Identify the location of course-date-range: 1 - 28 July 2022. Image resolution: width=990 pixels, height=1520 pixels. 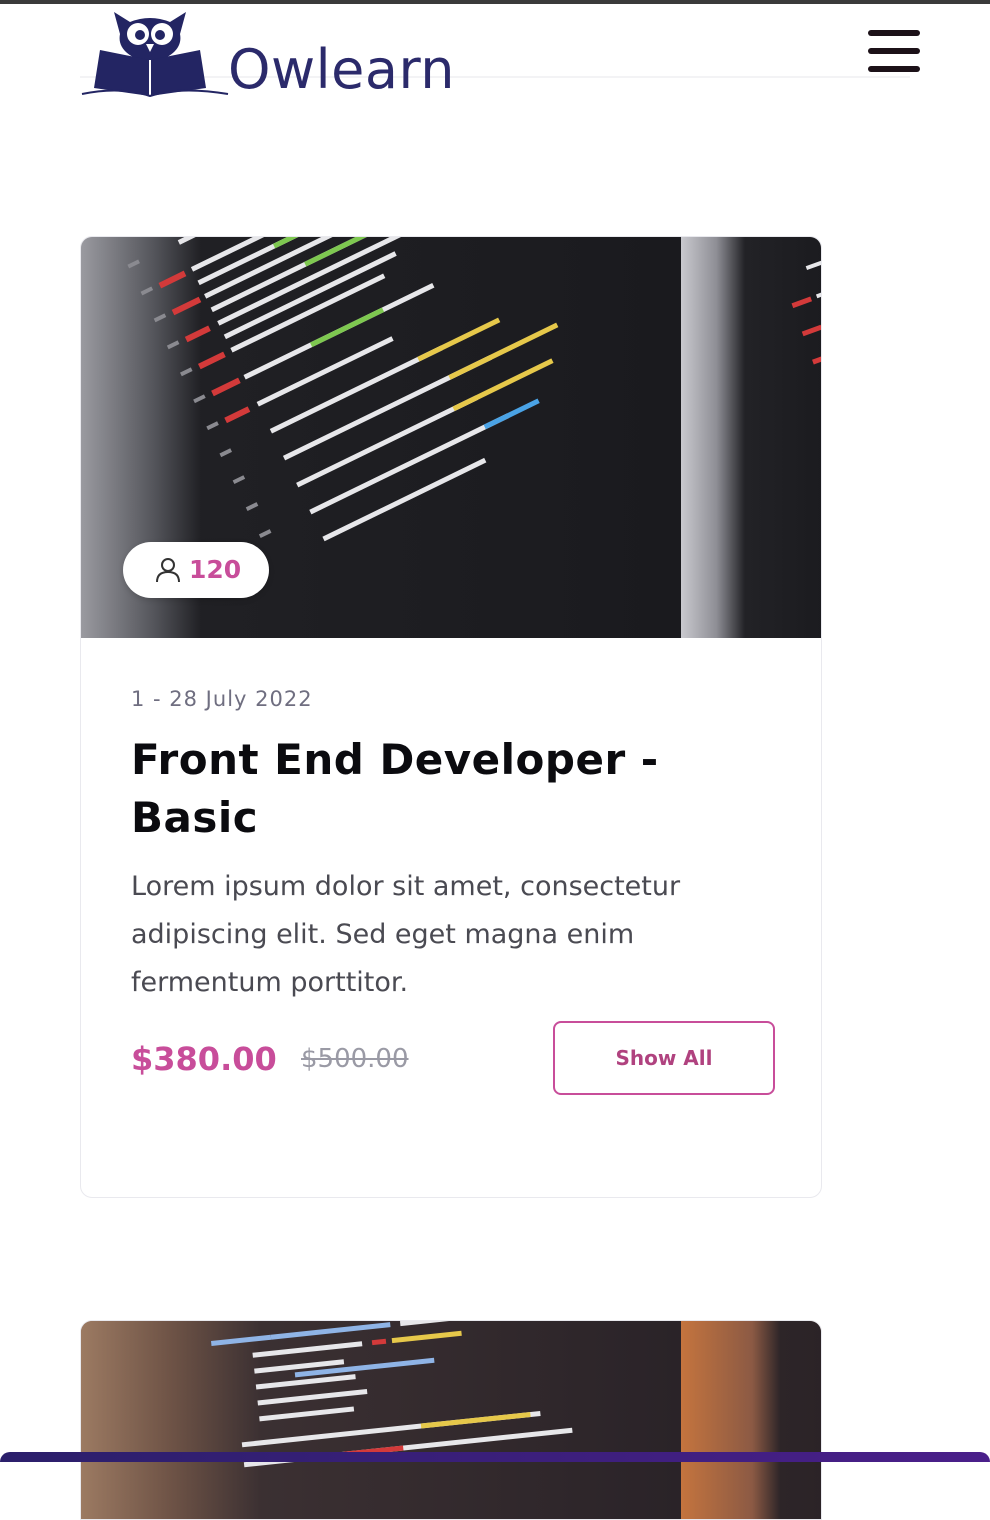
(222, 699).